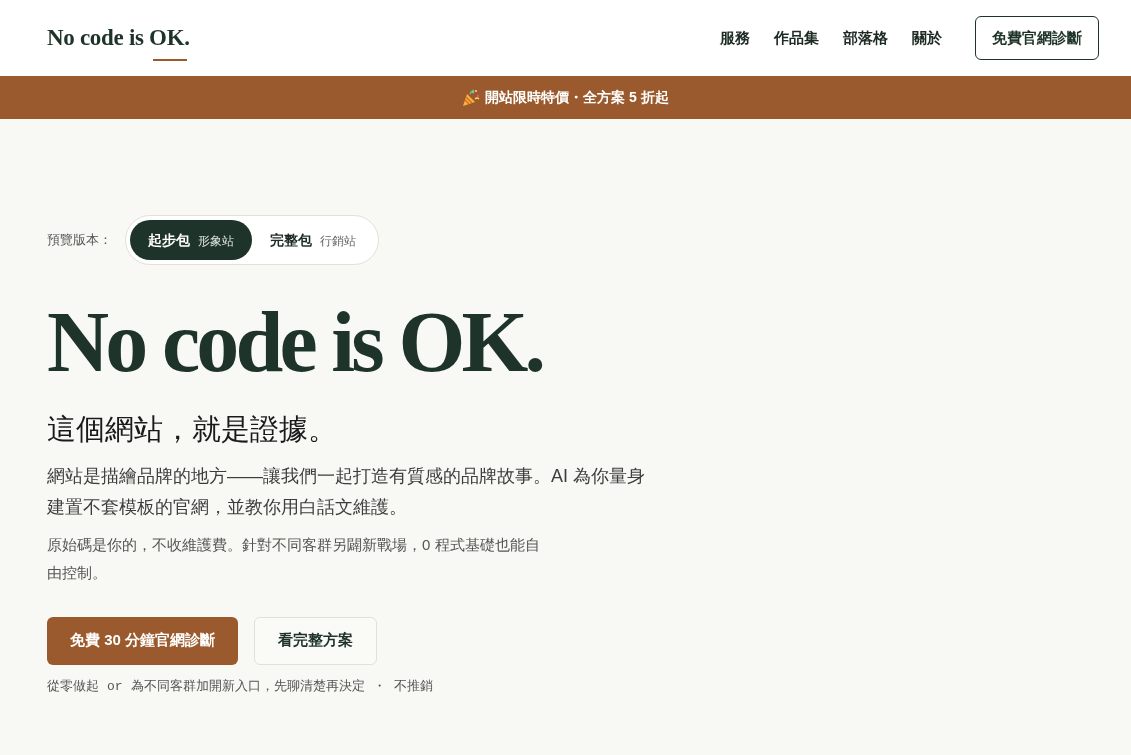  Describe the element at coordinates (927, 38) in the screenshot. I see `nav-link: 關於` at that location.